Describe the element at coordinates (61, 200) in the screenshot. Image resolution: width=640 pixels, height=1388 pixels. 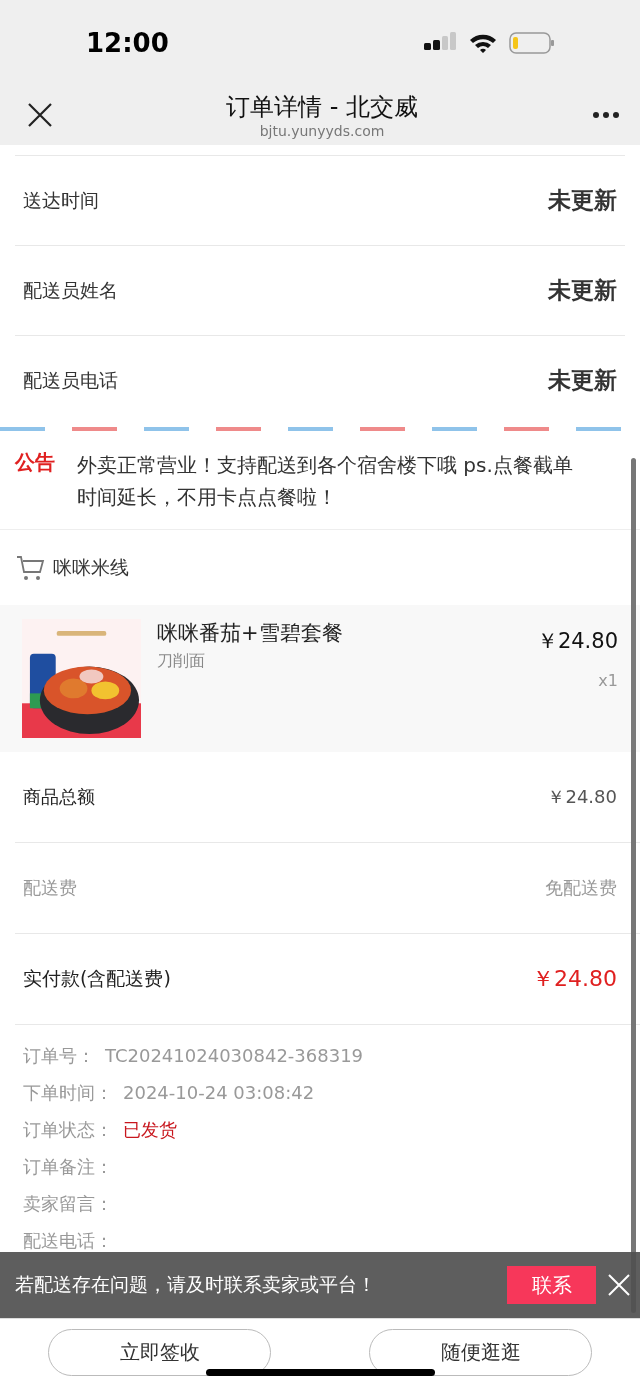
I see `row-label: 送达时间` at that location.